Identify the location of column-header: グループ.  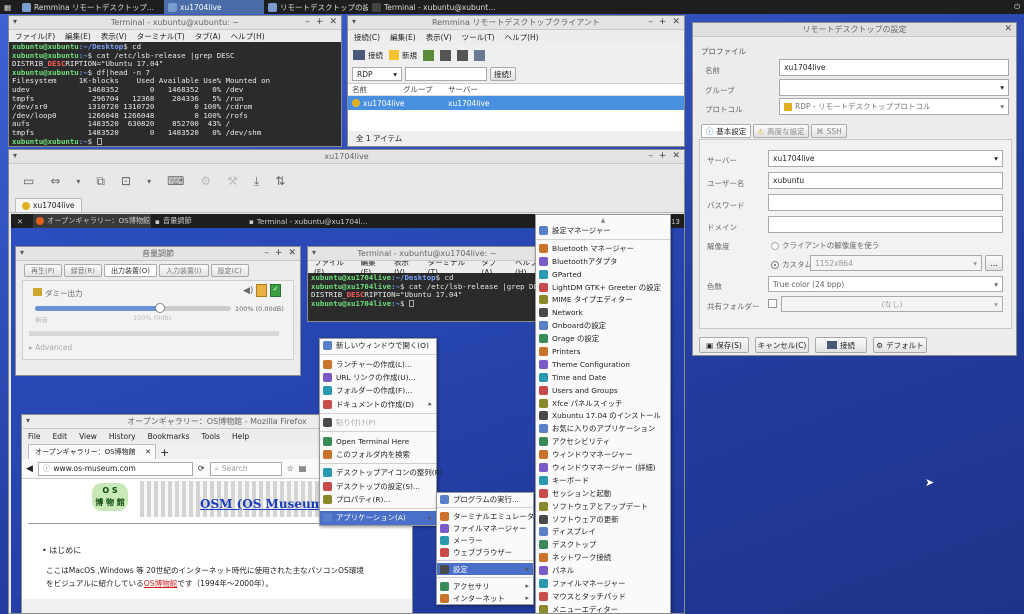
(425, 89).